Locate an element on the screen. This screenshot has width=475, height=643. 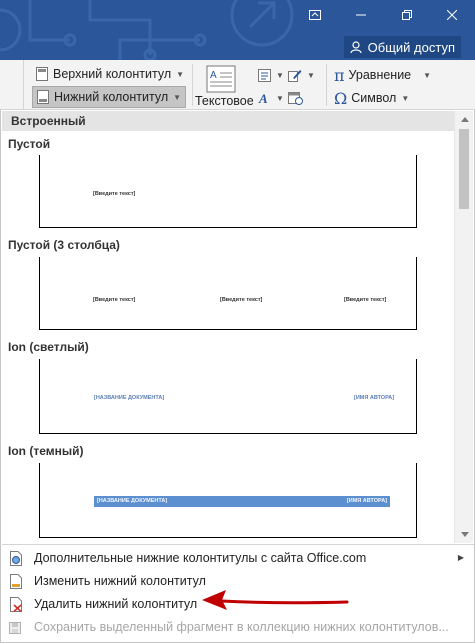
pi-icon: π is located at coordinates (339, 75).